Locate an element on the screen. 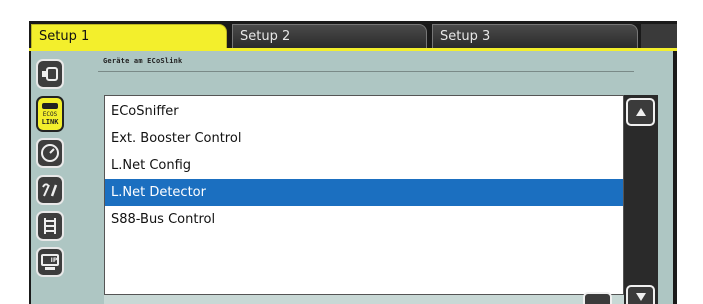  sidebar-item-ip-network: IP is located at coordinates (50, 262).